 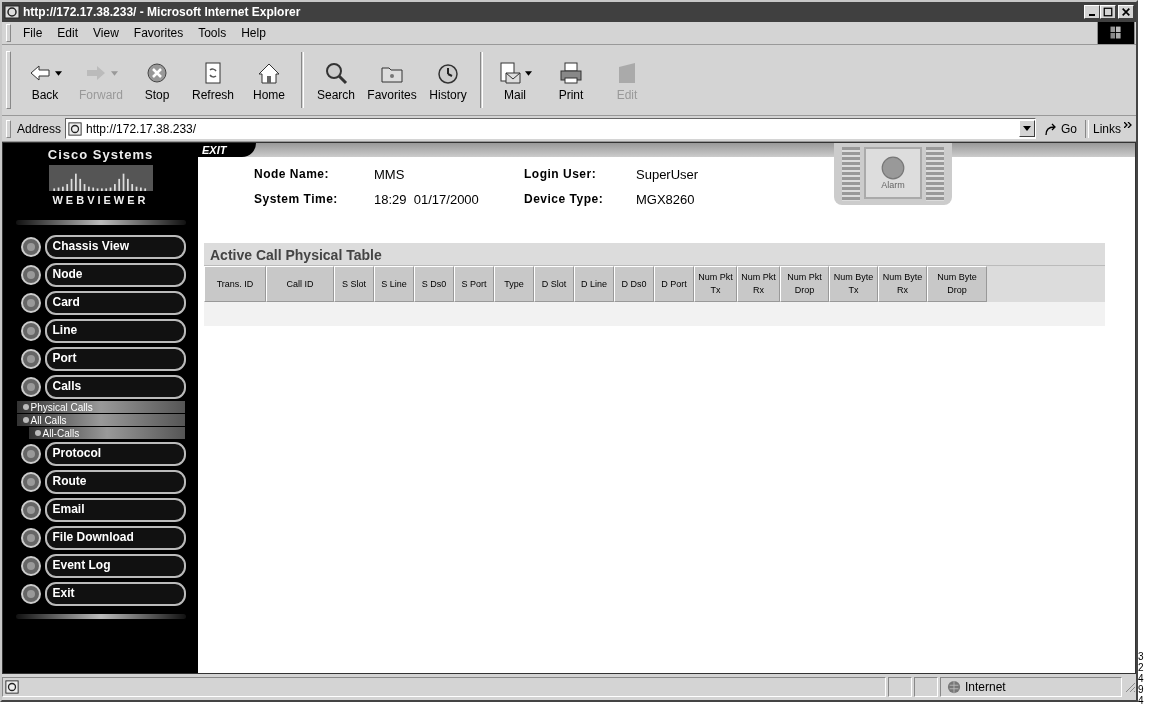 What do you see at coordinates (434, 284) in the screenshot?
I see `column-header: S Ds0` at bounding box center [434, 284].